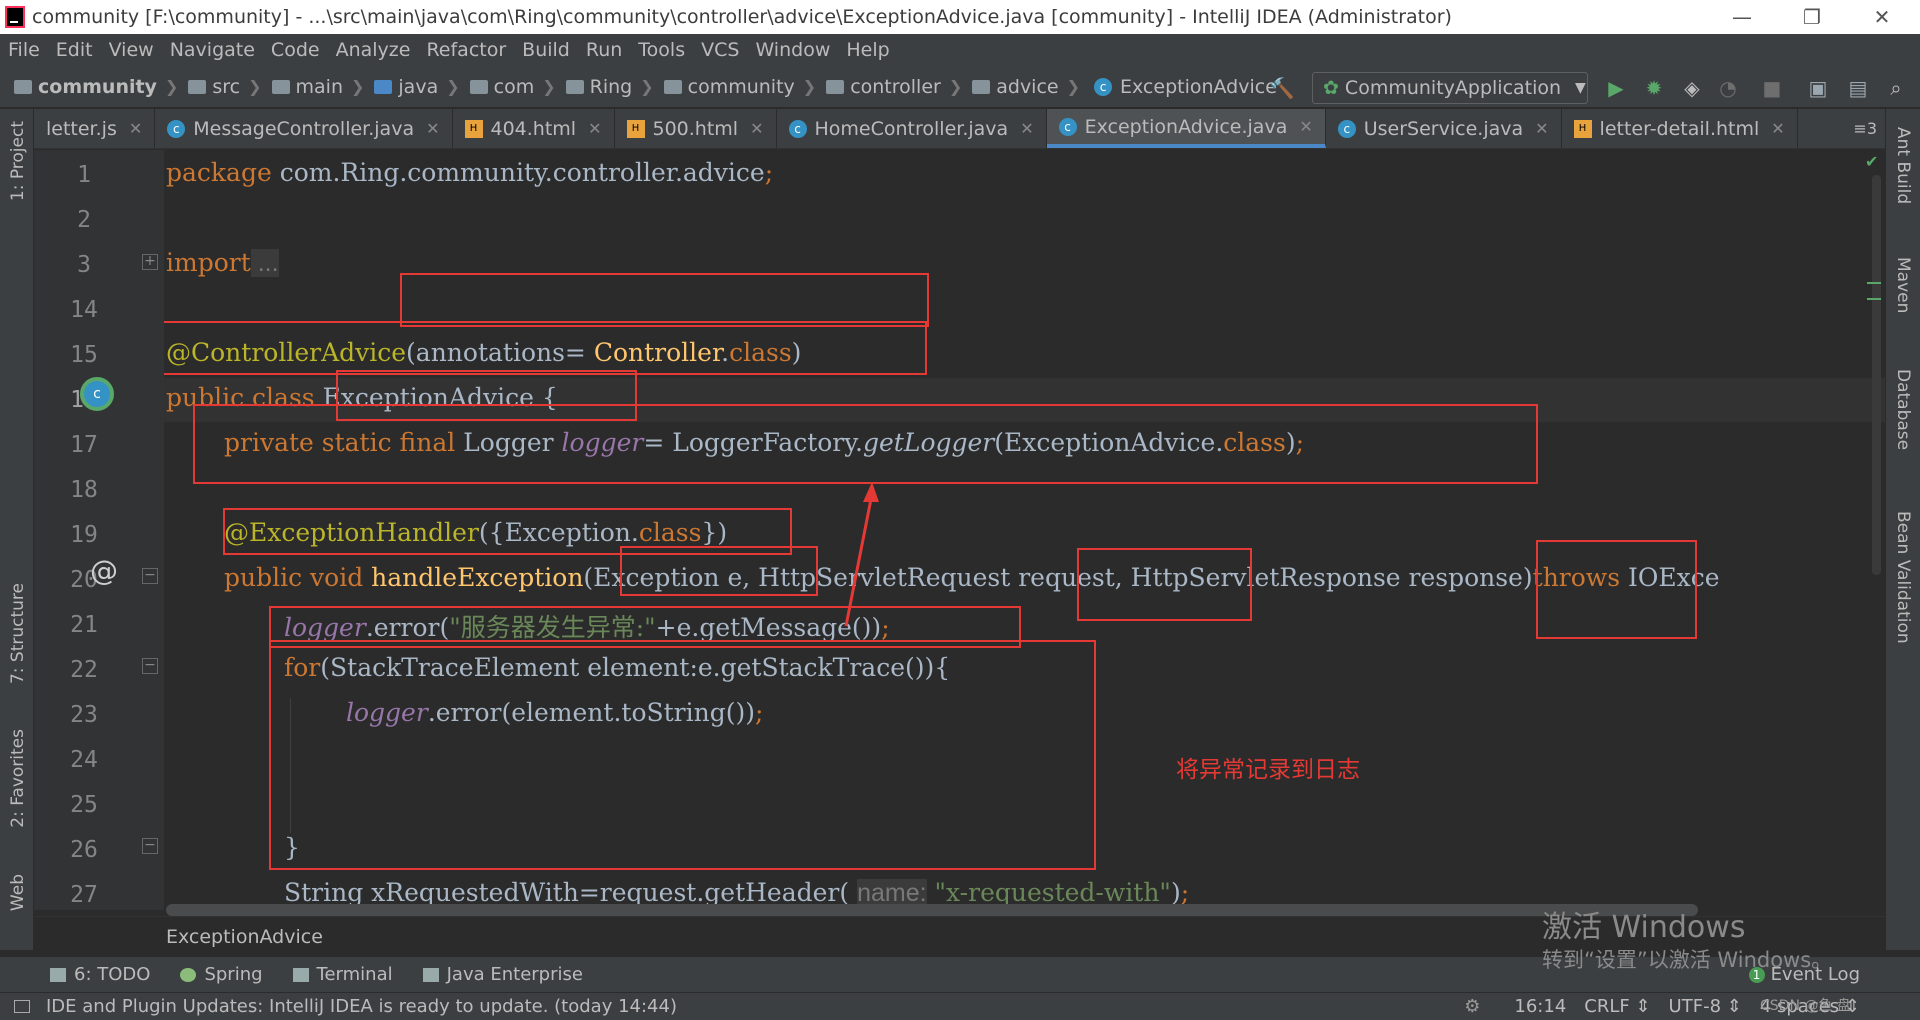 The width and height of the screenshot is (1920, 1020). What do you see at coordinates (150, 262) in the screenshot?
I see `fold-expand-icon: +` at bounding box center [150, 262].